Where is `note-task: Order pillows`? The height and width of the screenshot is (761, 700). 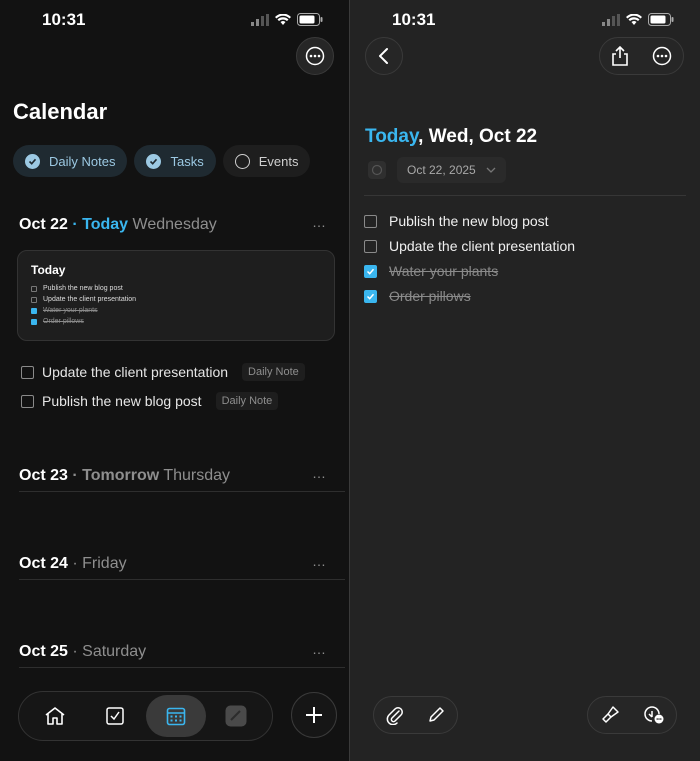
note-task: Order pillows is located at coordinates (417, 296).